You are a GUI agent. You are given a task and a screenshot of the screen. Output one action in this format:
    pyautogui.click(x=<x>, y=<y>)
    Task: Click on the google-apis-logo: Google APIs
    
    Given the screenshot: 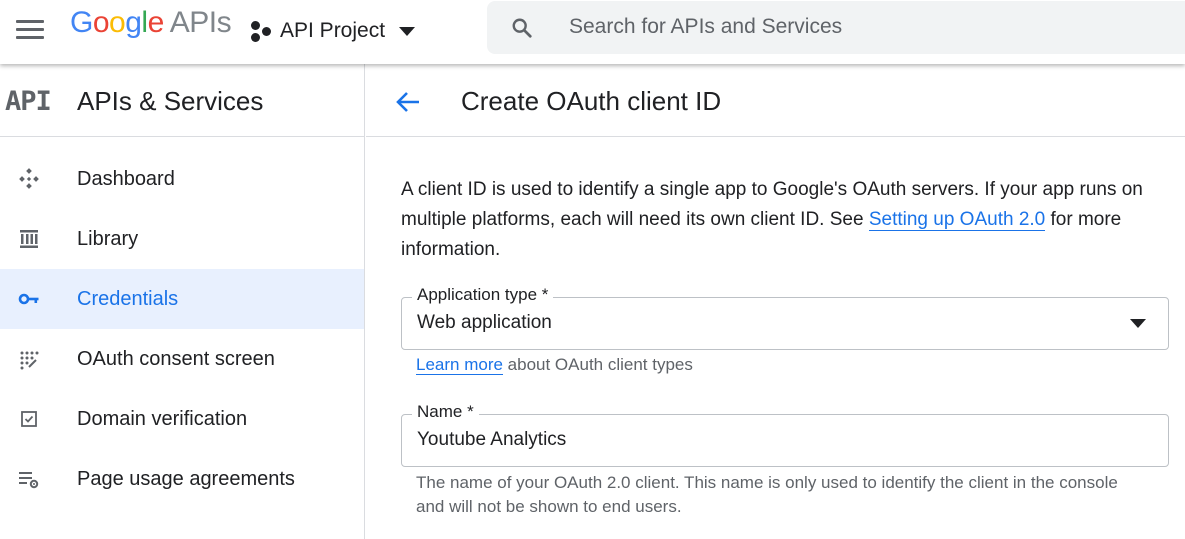 What is the action you would take?
    pyautogui.click(x=151, y=23)
    